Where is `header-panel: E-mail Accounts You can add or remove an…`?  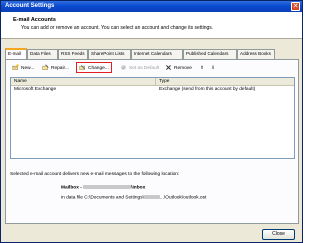
header-panel: E-mail Accounts You can add or remove an… is located at coordinates (151, 25).